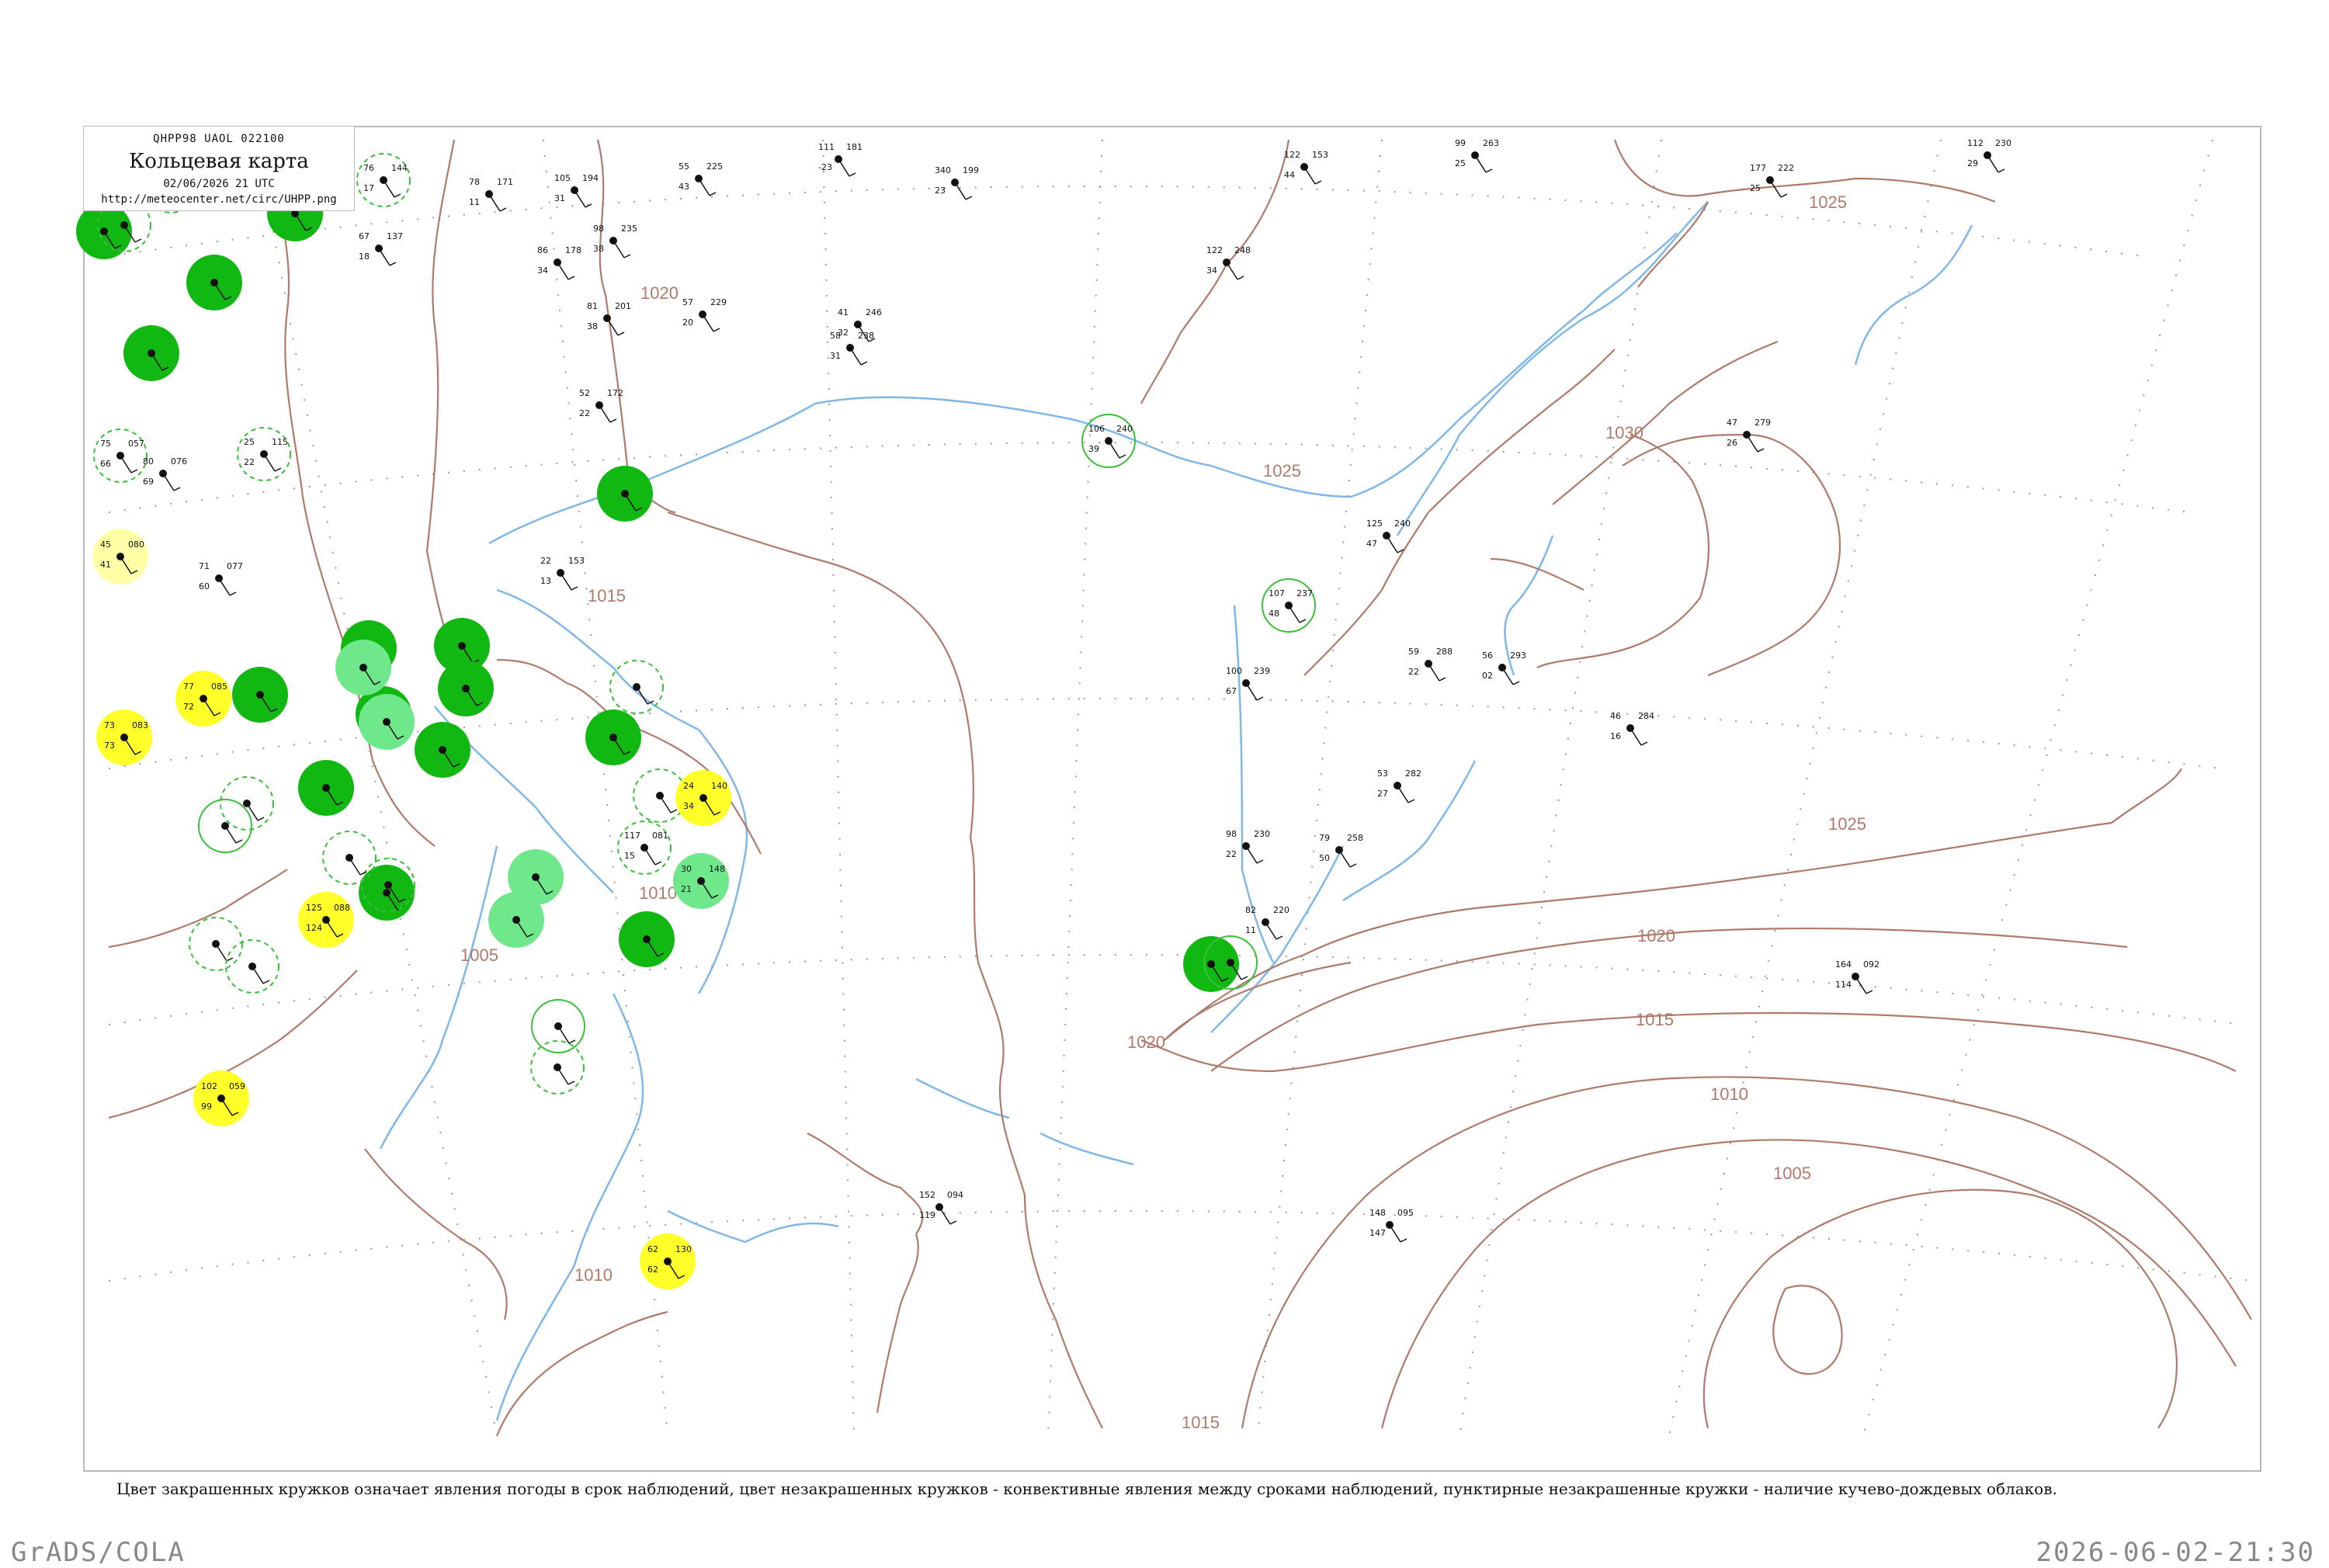  Describe the element at coordinates (644, 847) in the screenshot. I see `weather-station: 081 117 15` at that location.